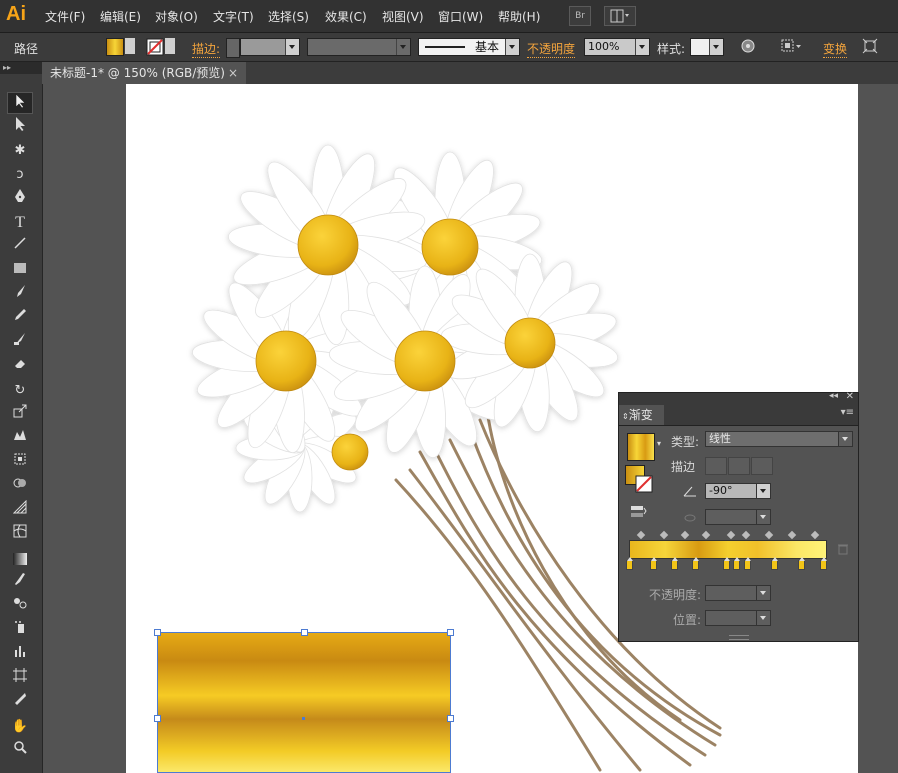 The image size is (898, 773). What do you see at coordinates (721, 490) in the screenshot?
I see `angle-value: -90°` at bounding box center [721, 490].